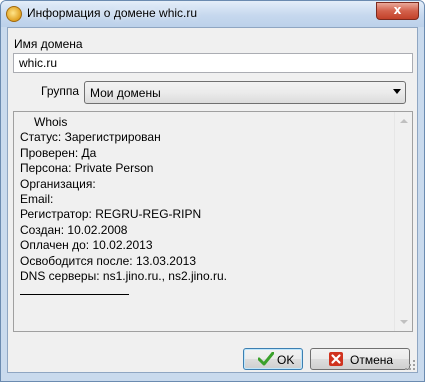 This screenshot has height=382, width=425. Describe the element at coordinates (245, 92) in the screenshot. I see `group-select: Мои домены` at that location.